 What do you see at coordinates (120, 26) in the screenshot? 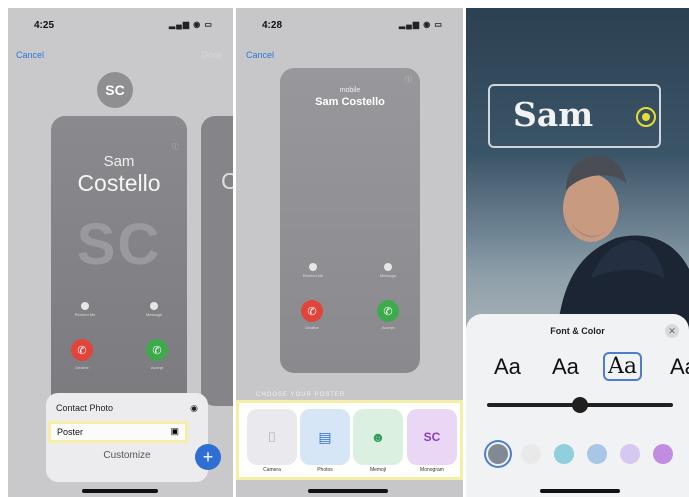
I see `status-bar: 4:25 ▂▄▆ ◉ ▭` at bounding box center [120, 26].